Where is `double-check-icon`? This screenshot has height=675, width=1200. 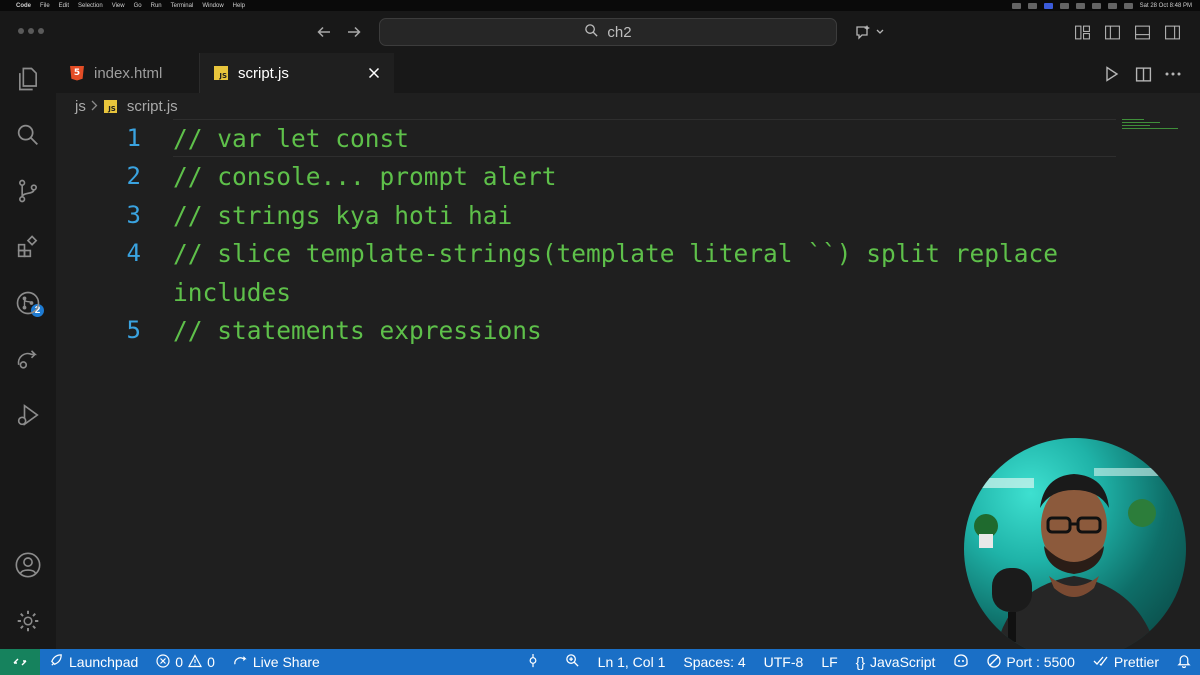
double-check-icon is located at coordinates (1101, 662).